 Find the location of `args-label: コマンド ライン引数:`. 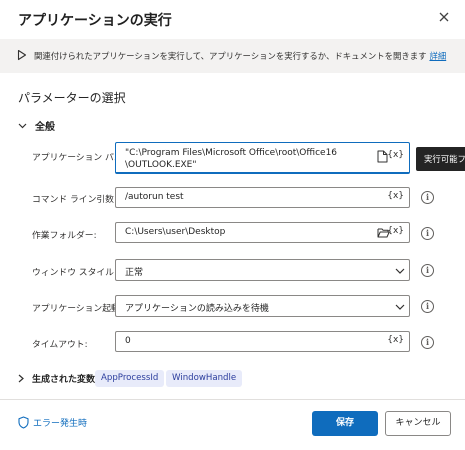

args-label: コマンド ライン引数: is located at coordinates (74, 200).